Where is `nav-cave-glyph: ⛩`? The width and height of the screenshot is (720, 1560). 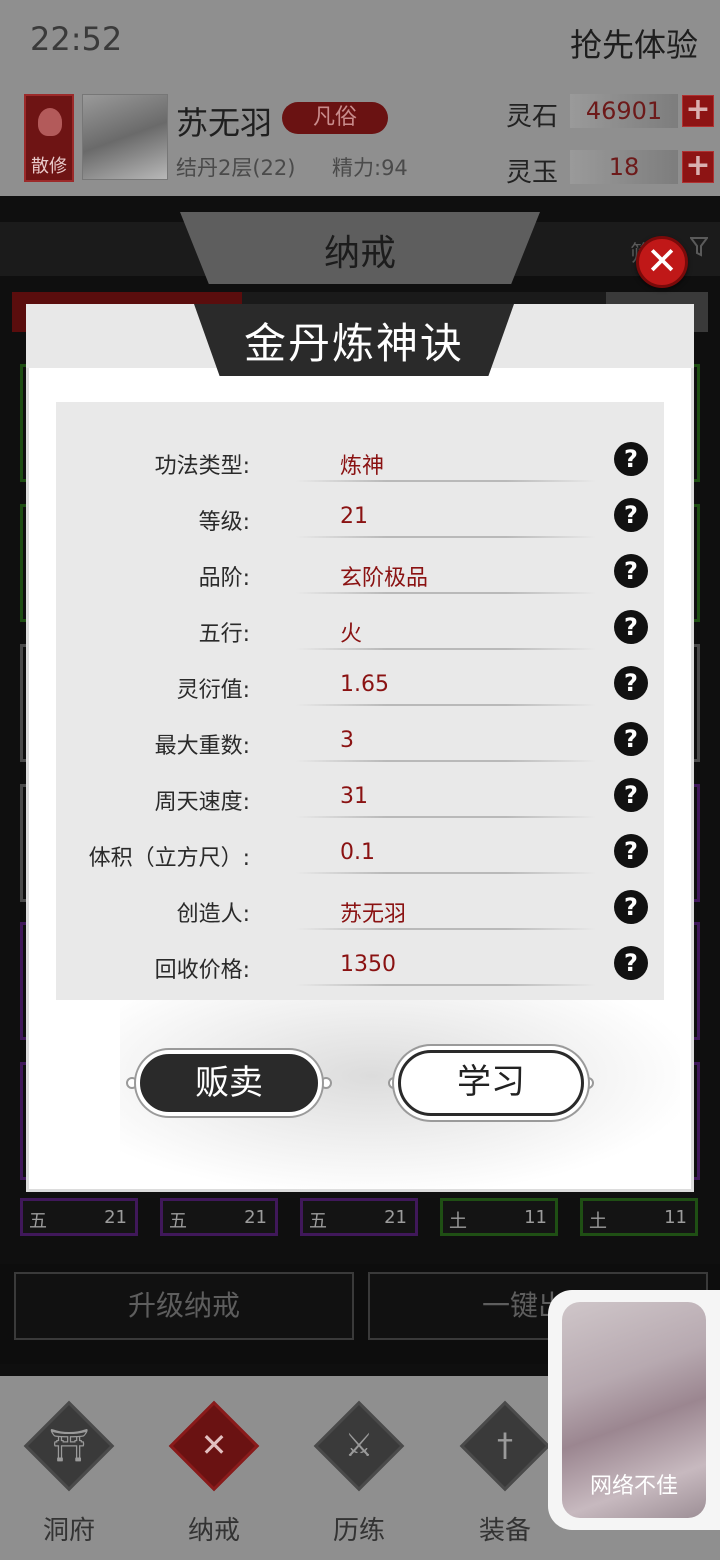 nav-cave-glyph: ⛩ is located at coordinates (69, 1445).